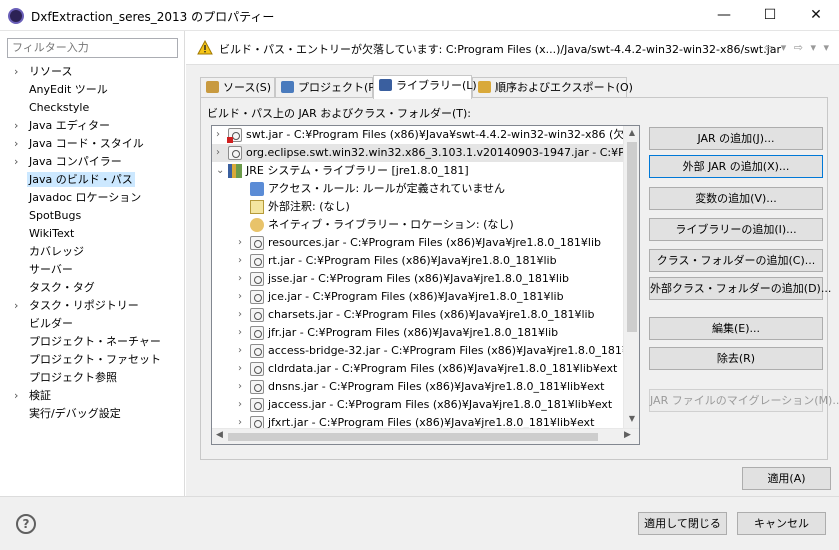 This screenshot has width=839, height=550. I want to click on nav-item: › 検証, so click(92, 396).